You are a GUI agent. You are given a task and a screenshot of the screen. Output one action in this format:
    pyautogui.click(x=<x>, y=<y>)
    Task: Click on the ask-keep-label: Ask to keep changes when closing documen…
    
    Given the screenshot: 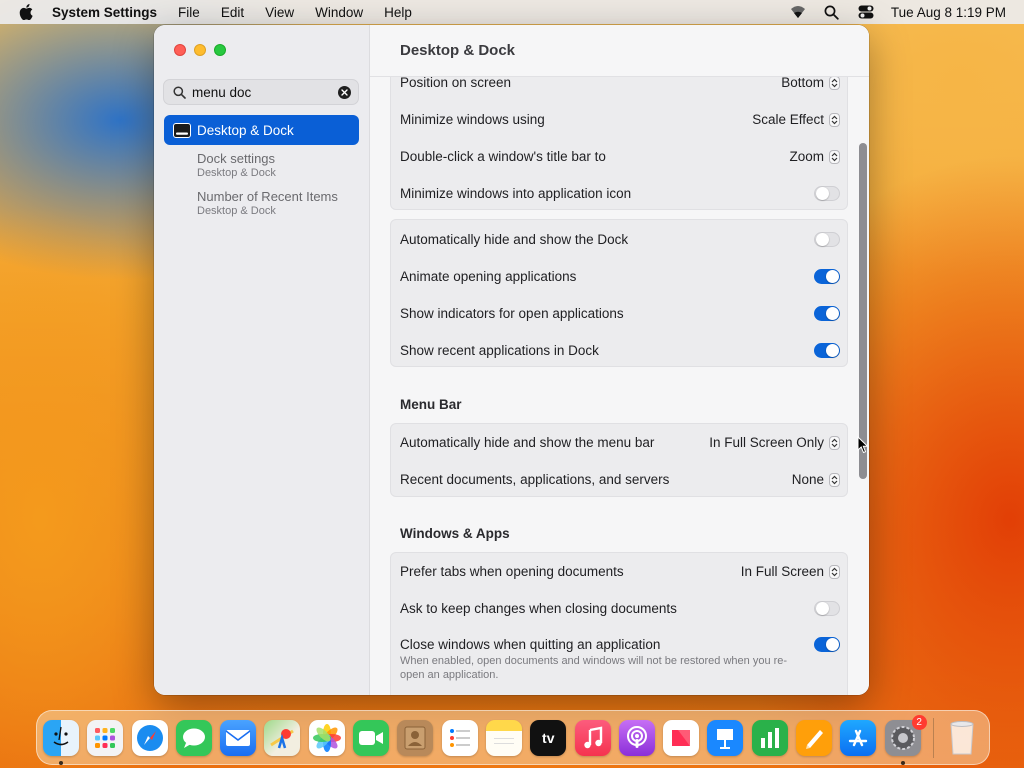 What is the action you would take?
    pyautogui.click(x=538, y=608)
    